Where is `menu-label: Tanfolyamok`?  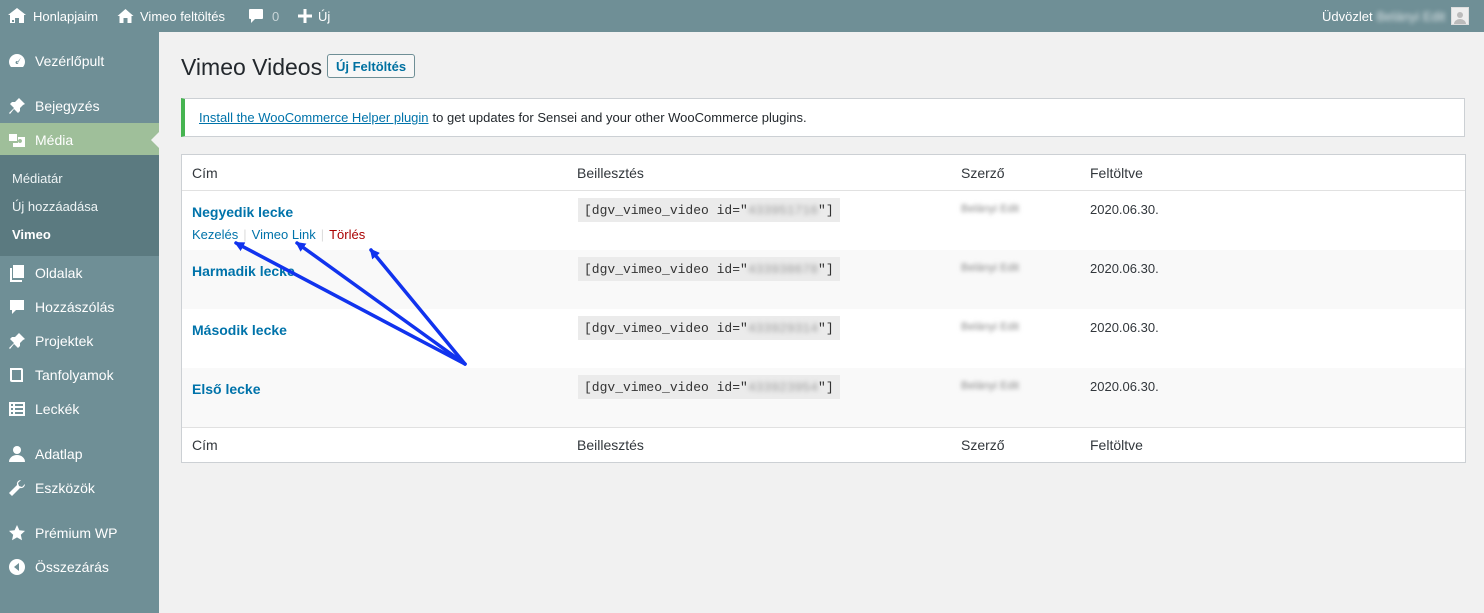
menu-label: Tanfolyamok is located at coordinates (74, 375).